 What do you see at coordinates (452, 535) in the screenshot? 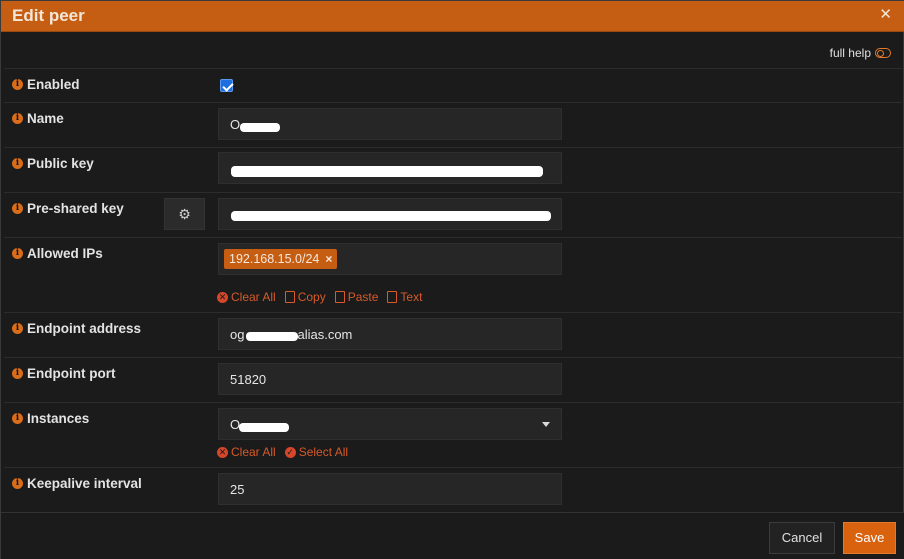
I see `dialog-footer: Cancel Save` at bounding box center [452, 535].